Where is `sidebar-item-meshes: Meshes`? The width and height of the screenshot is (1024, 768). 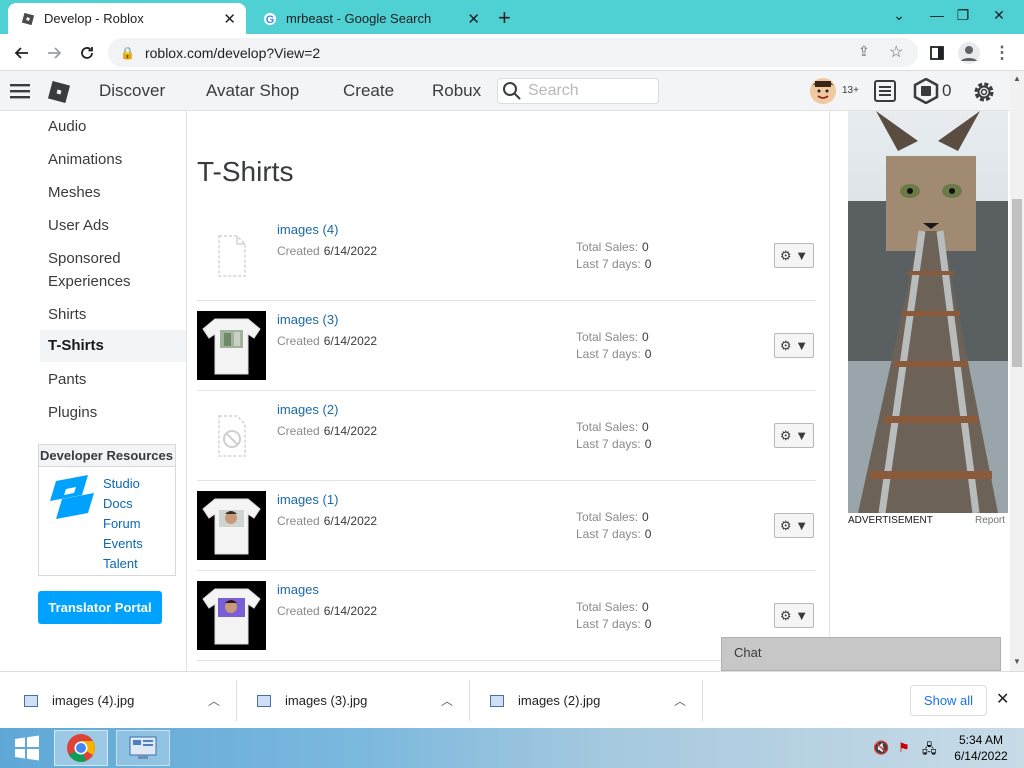
sidebar-item-meshes: Meshes is located at coordinates (113, 192).